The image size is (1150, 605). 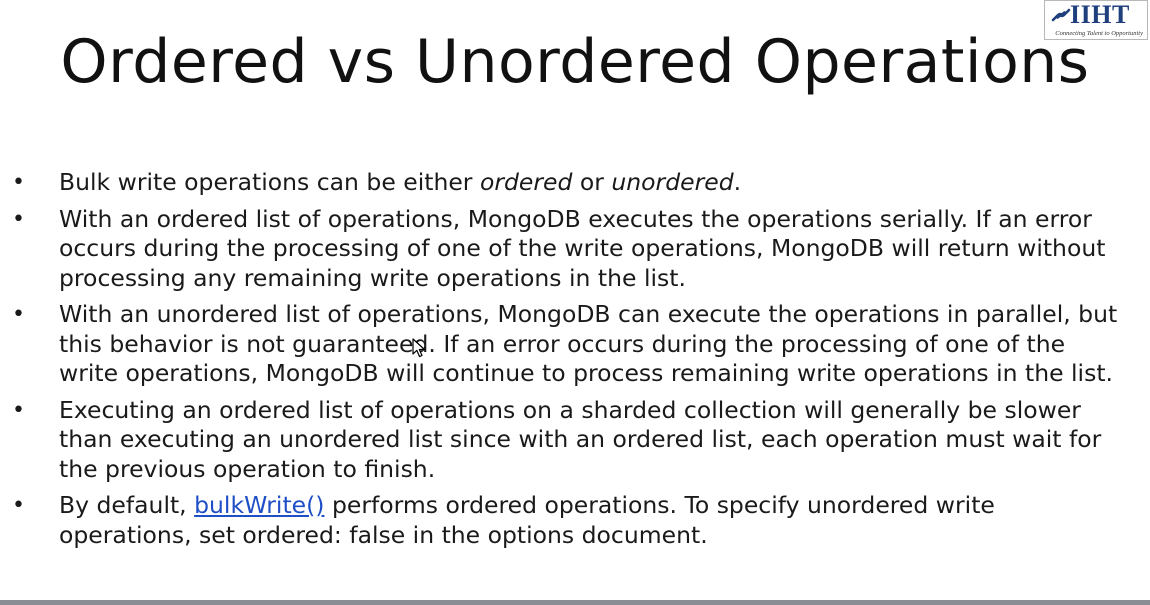 What do you see at coordinates (575, 602) in the screenshot?
I see `bottom-bar` at bounding box center [575, 602].